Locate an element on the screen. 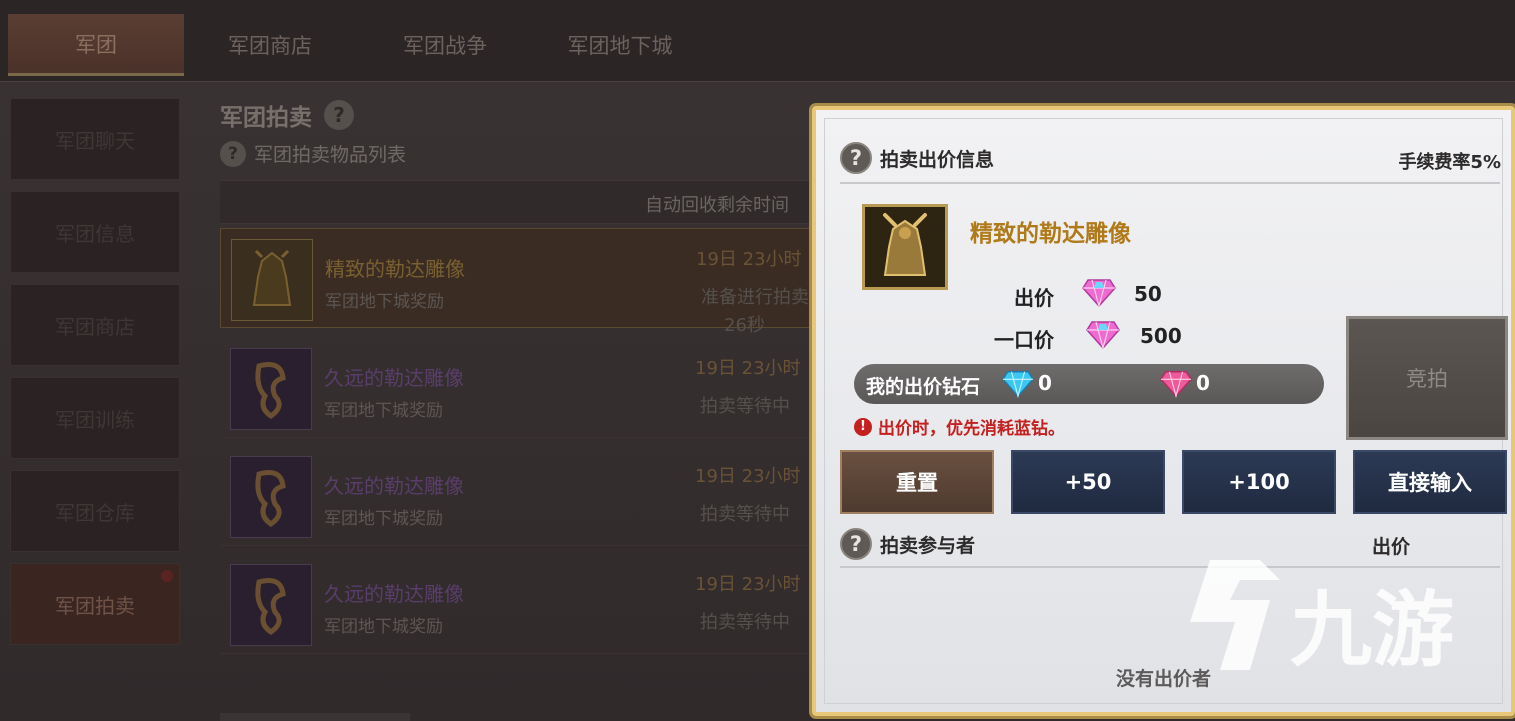 This screenshot has width=1515, height=721. plus-50-button: +50 is located at coordinates (1088, 482).